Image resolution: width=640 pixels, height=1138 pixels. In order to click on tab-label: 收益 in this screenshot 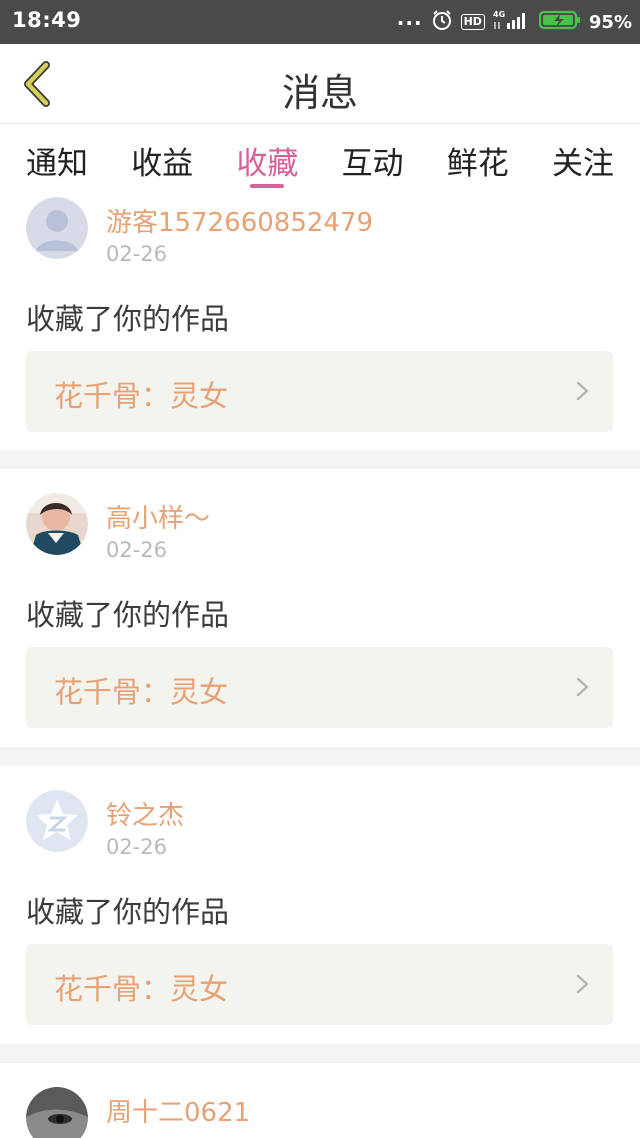, I will do `click(162, 164)`.